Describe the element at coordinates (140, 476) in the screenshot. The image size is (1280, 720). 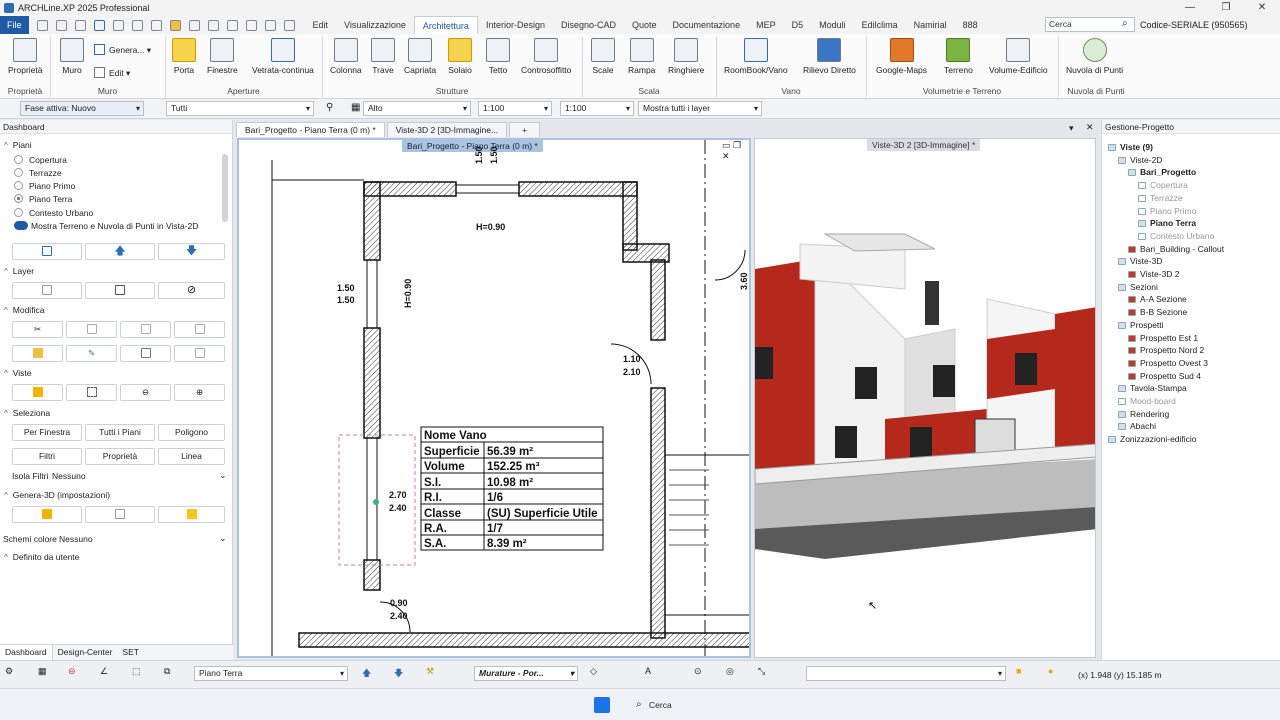
I see `isolate-filter-select: Nessuno` at that location.